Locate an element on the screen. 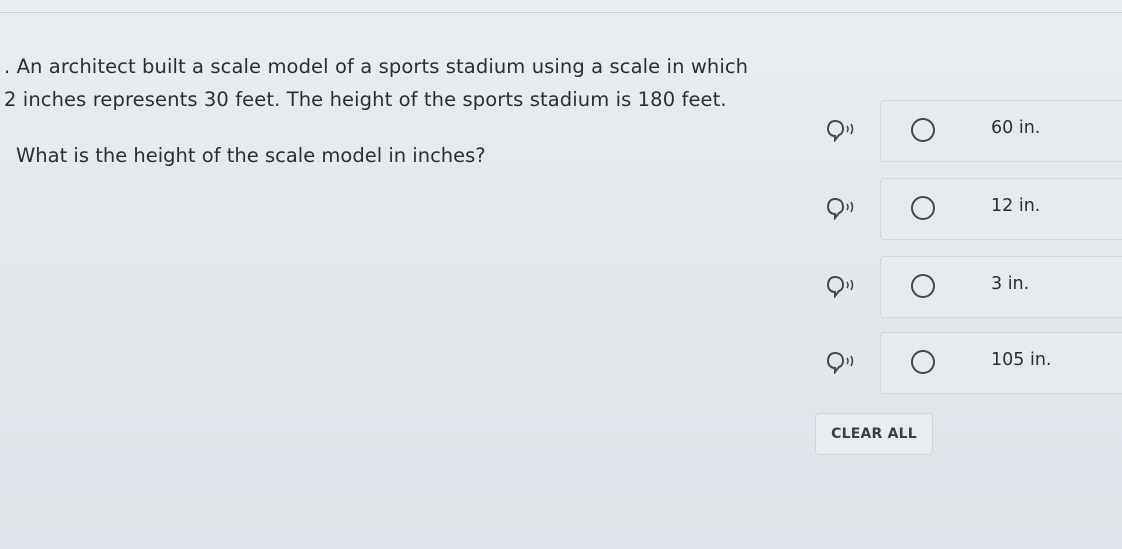 This screenshot has width=1122, height=549. answer-choice-row: 60 in. is located at coordinates (970, 131).